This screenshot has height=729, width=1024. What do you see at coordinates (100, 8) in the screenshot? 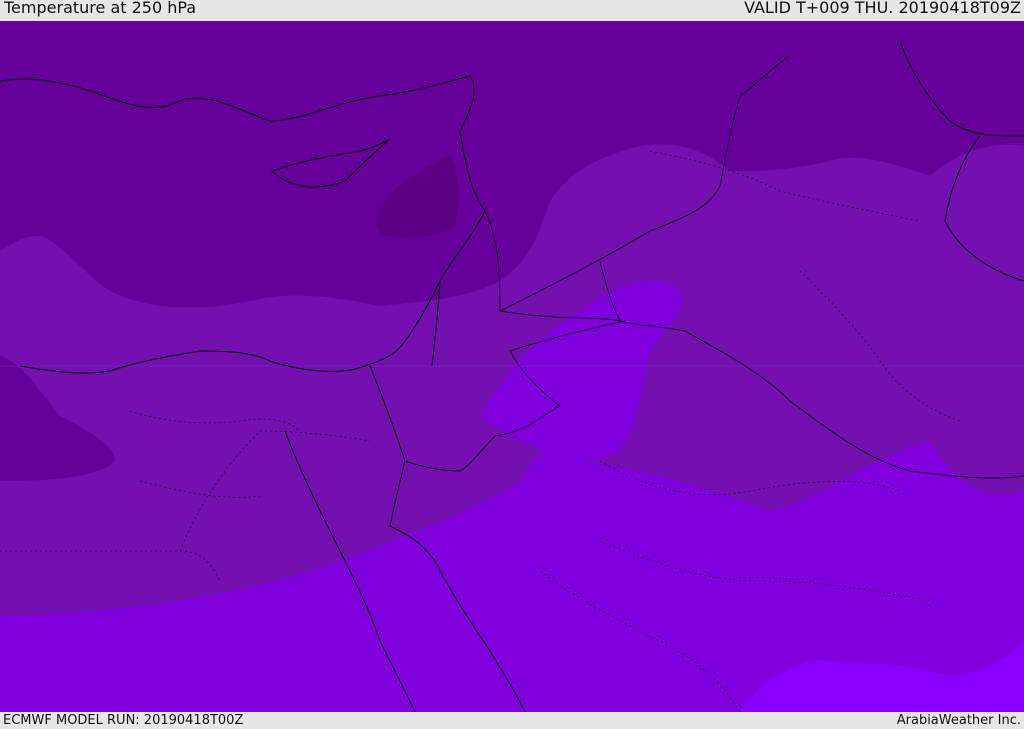
I see `map-title: Temperature at 250 hPa` at bounding box center [100, 8].